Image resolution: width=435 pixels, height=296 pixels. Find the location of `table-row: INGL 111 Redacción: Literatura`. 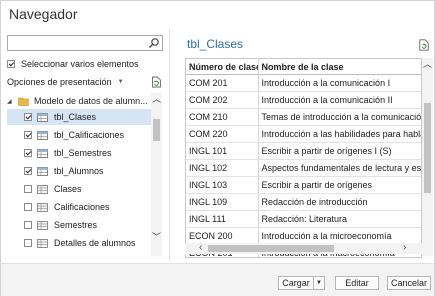

table-row: INGL 111 Redacción: Literatura is located at coordinates (303, 219).